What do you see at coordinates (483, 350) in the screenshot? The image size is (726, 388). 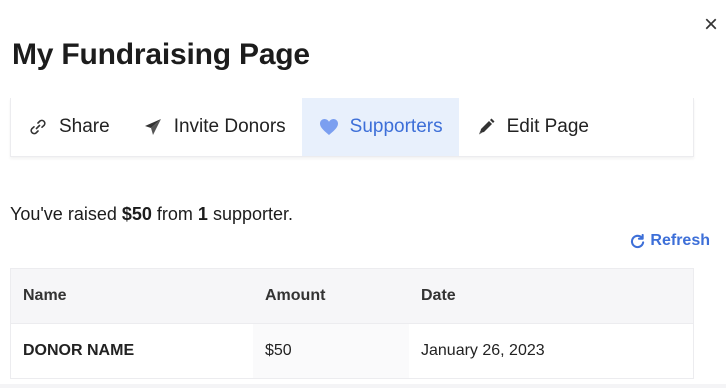 I see `cell-date: January 26, 2023` at bounding box center [483, 350].